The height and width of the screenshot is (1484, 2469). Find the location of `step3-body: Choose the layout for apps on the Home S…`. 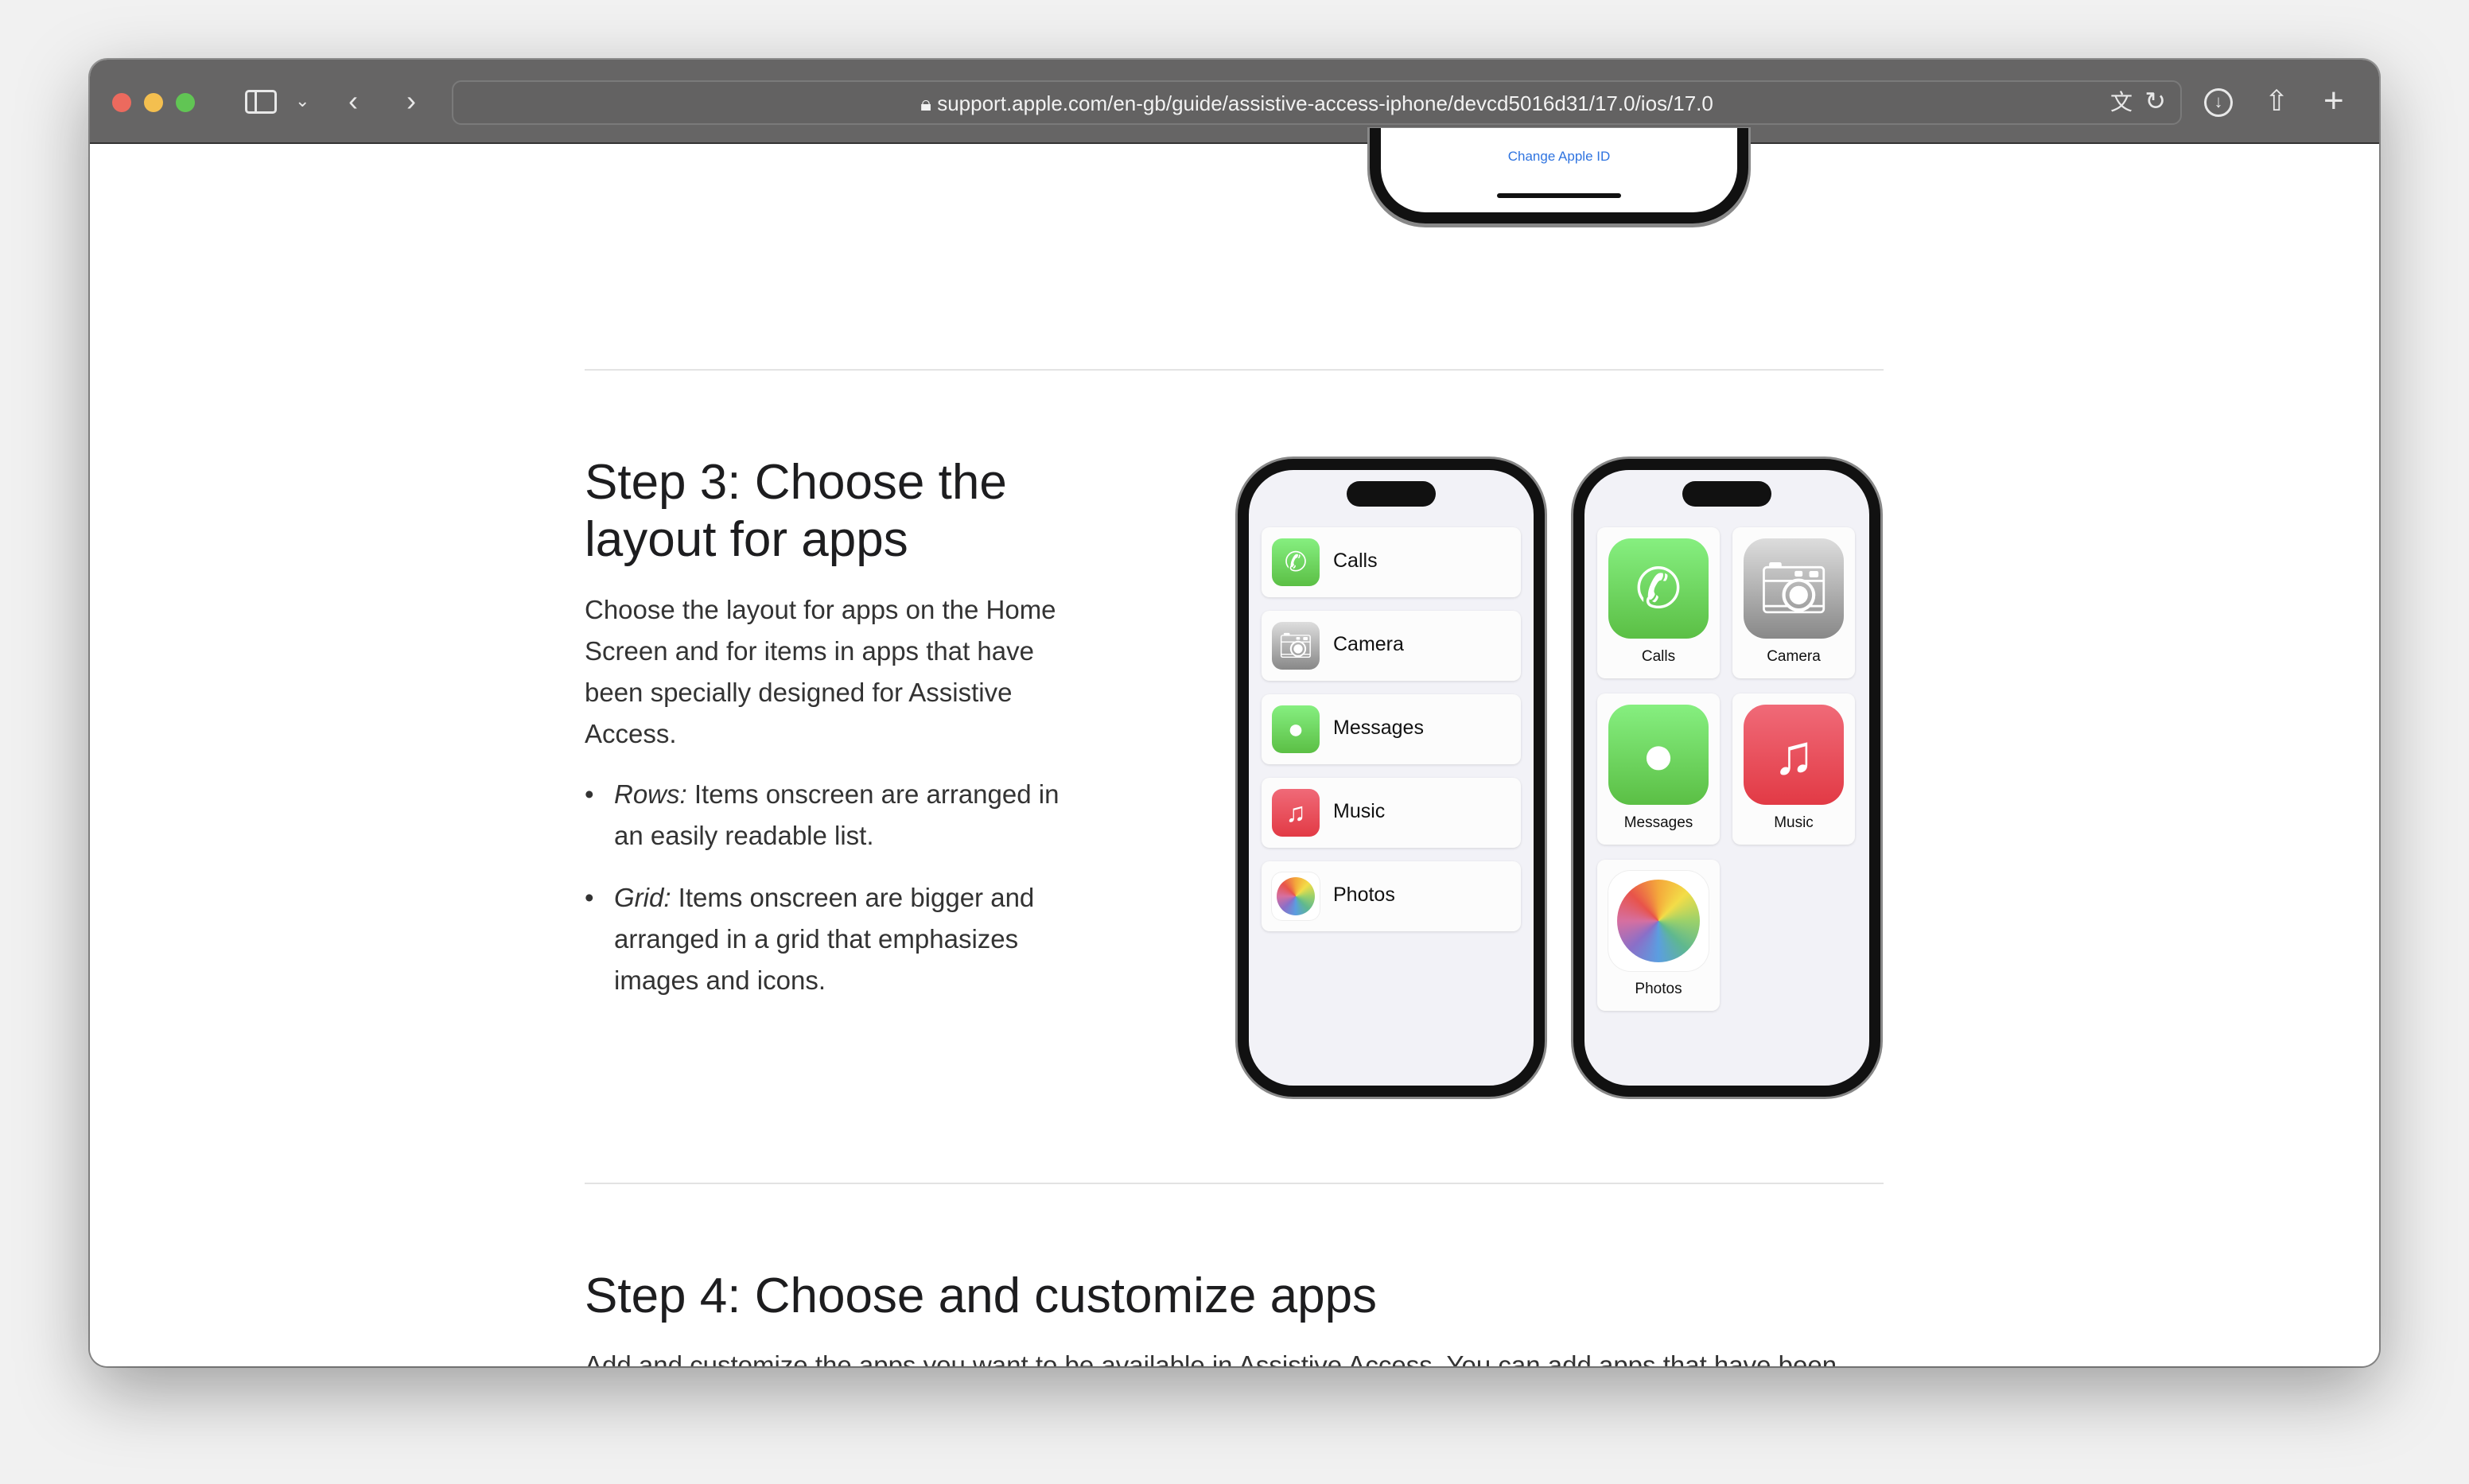

step3-body: Choose the layout for apps on the Home S… is located at coordinates (820, 671).